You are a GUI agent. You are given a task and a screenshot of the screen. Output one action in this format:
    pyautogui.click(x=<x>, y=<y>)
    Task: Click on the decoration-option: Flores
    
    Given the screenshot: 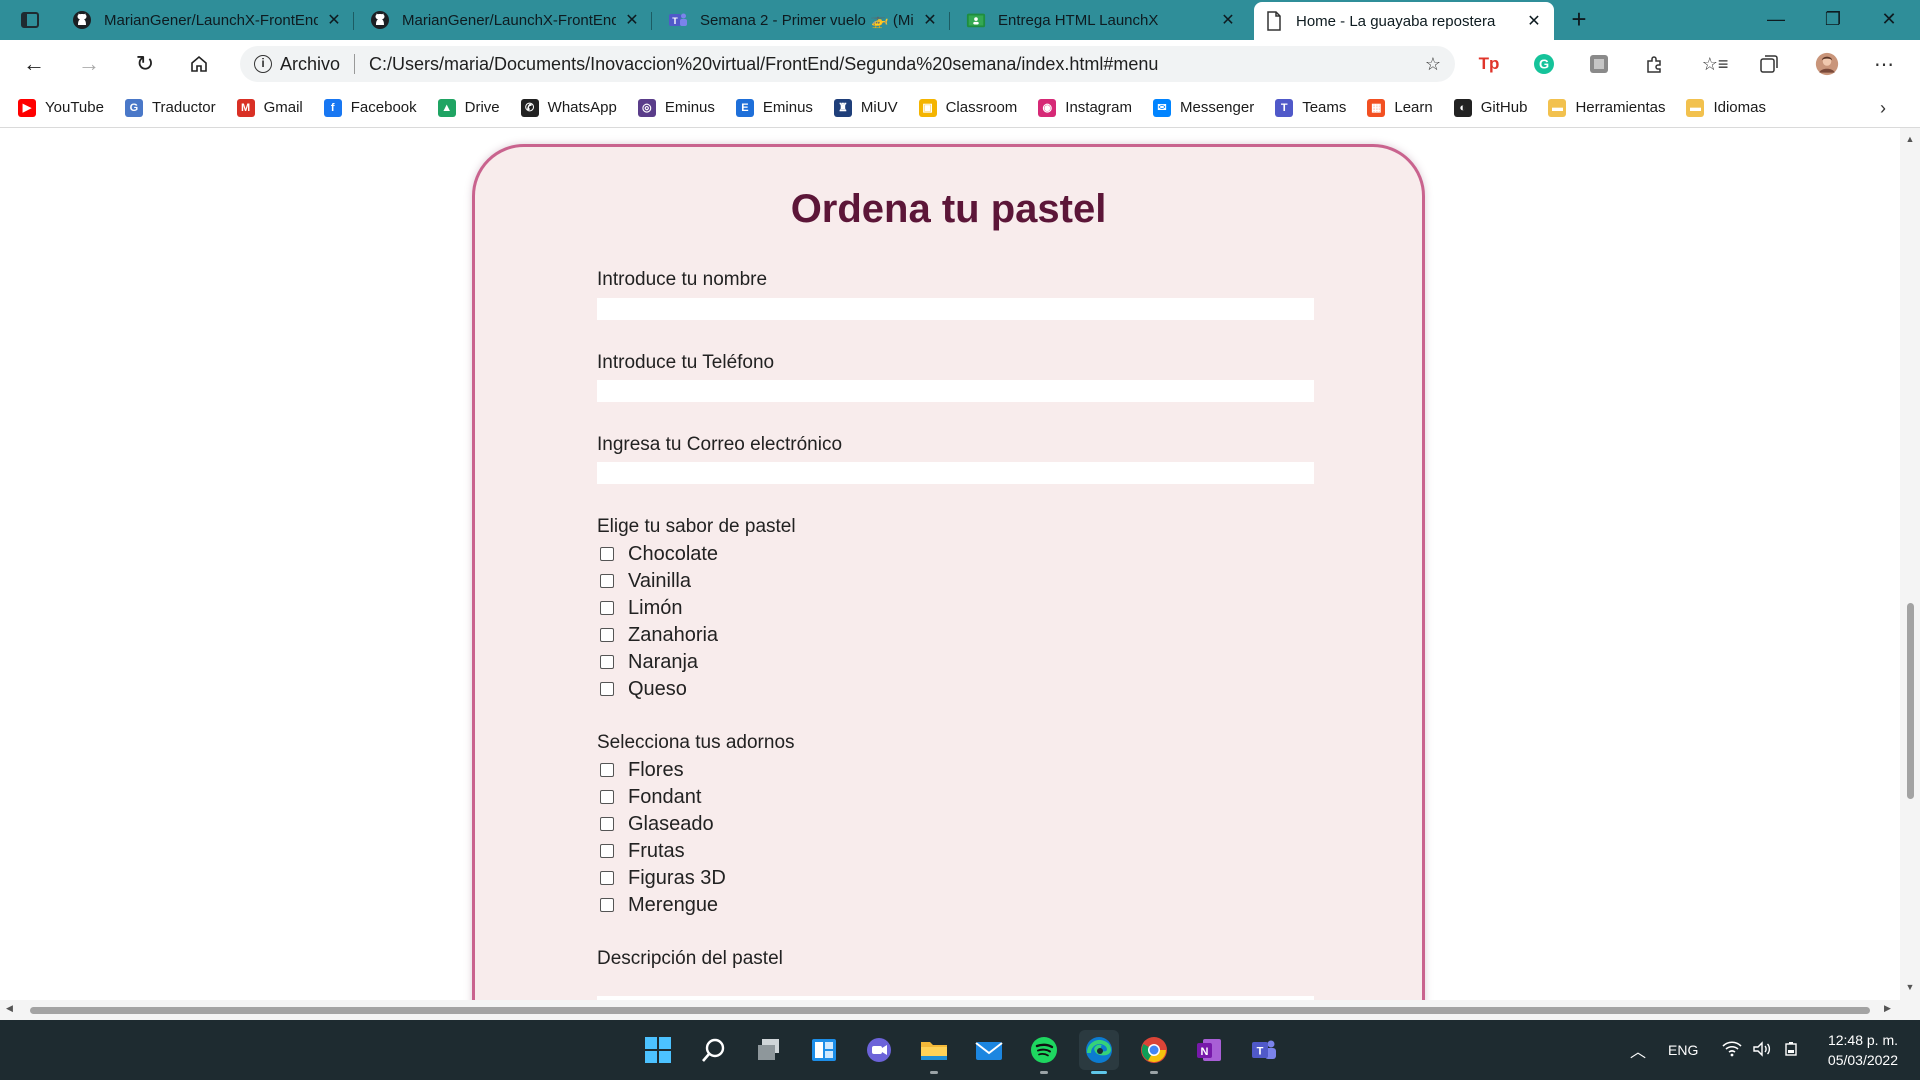 What is the action you would take?
    pyautogui.click(x=642, y=770)
    